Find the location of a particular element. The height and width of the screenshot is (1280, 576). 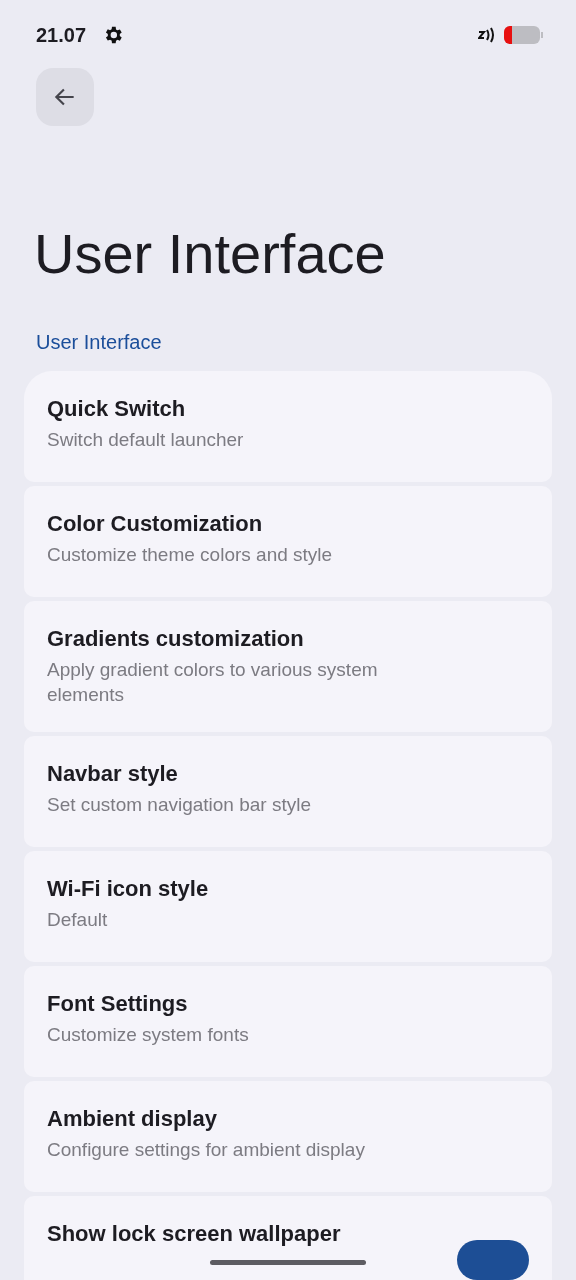

item-title: Navbar style is located at coordinates (113, 774).